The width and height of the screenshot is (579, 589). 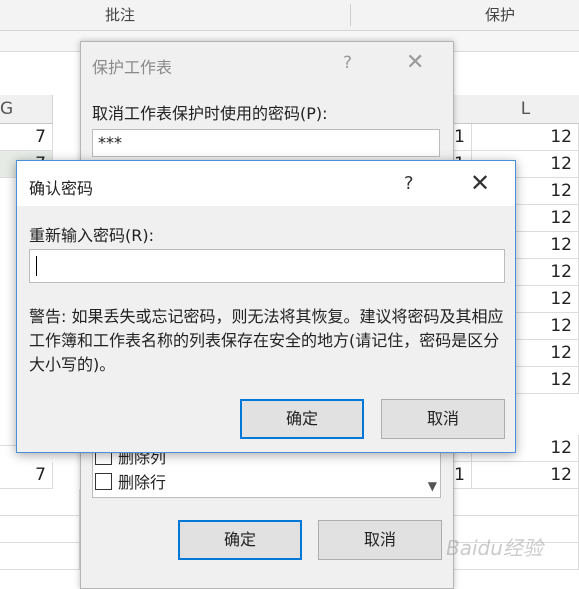 I want to click on ribbon: 批注 保护, so click(x=289, y=15).